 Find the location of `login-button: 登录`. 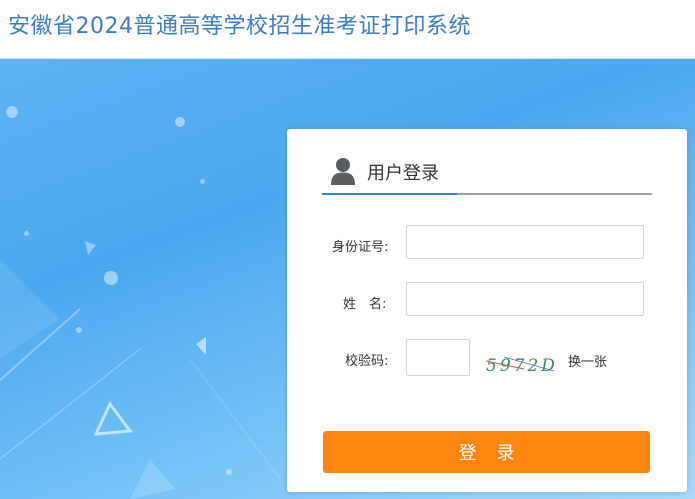

login-button: 登录 is located at coordinates (486, 452).